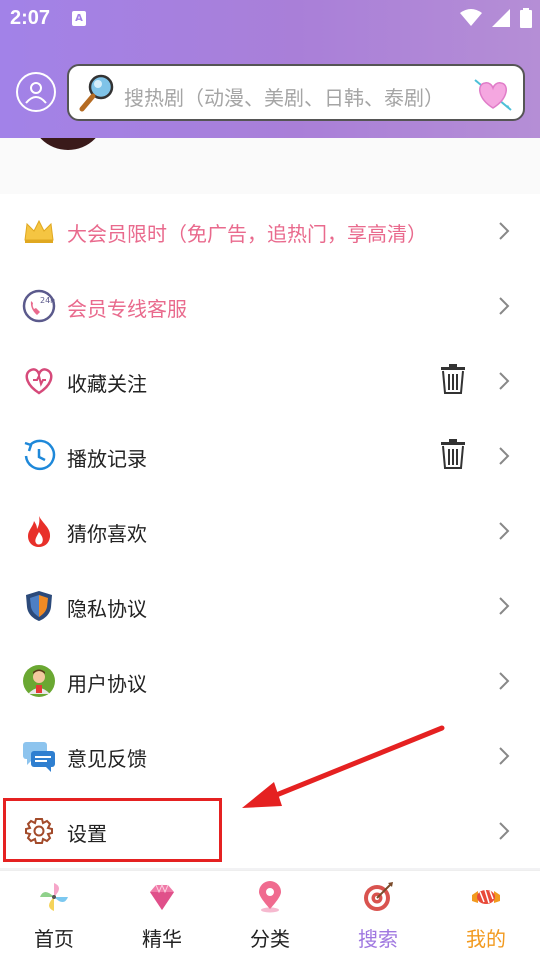 The width and height of the screenshot is (540, 960). Describe the element at coordinates (378, 915) in the screenshot. I see `tab-search: 搜索` at that location.